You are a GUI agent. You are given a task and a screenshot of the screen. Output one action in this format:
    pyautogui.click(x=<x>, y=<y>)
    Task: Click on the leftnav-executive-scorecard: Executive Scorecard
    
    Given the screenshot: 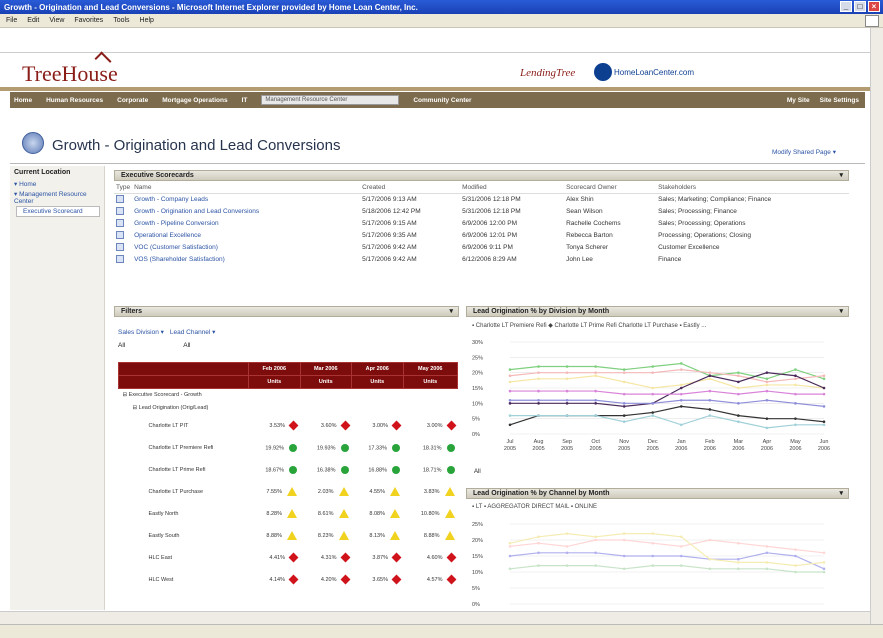 What is the action you would take?
    pyautogui.click(x=58, y=211)
    